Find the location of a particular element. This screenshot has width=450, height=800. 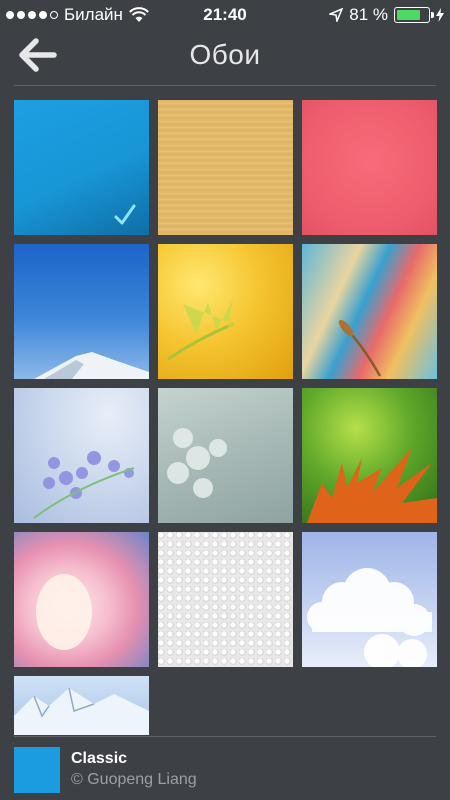

location-arrow-icon is located at coordinates (336, 15).